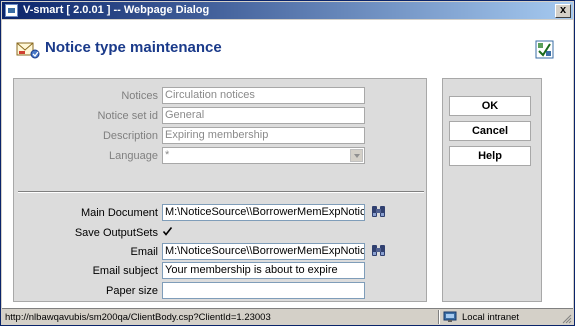 The image size is (575, 326). I want to click on close-button: x, so click(563, 11).